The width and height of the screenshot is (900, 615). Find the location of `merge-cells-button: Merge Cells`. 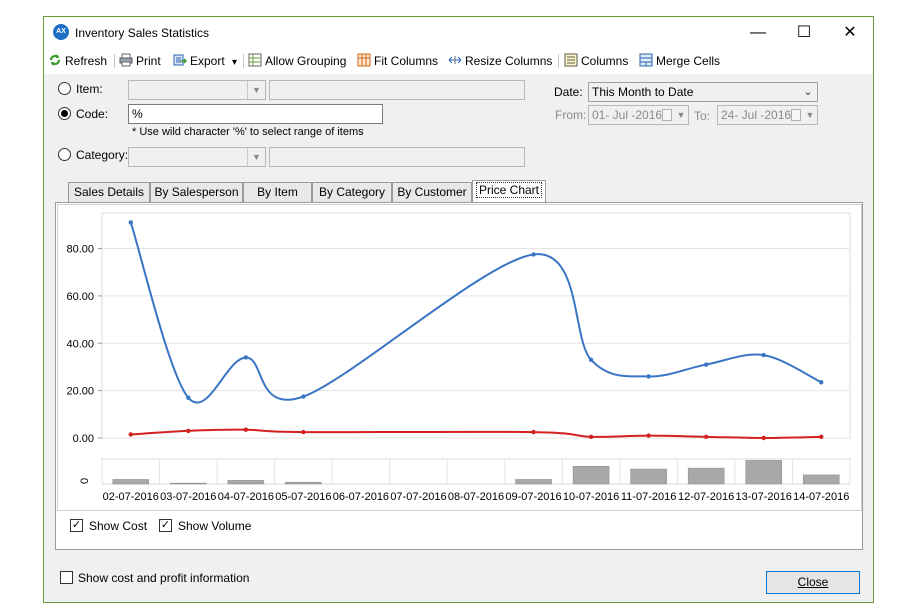

merge-cells-button: Merge Cells is located at coordinates (679, 61).